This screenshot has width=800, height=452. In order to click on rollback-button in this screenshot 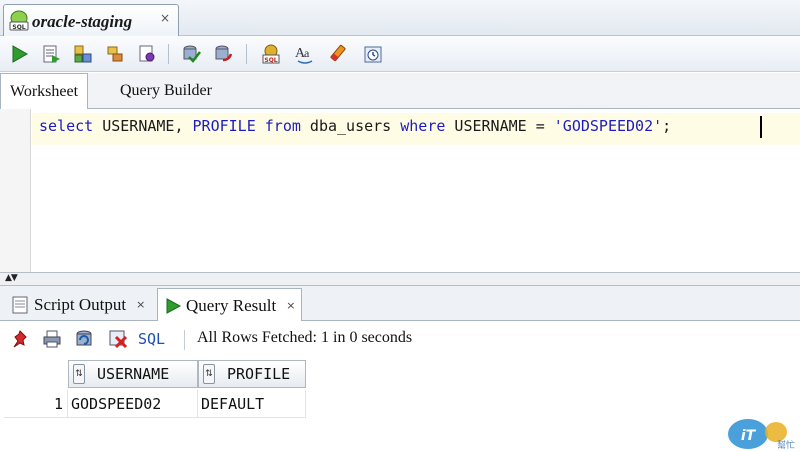, I will do `click(223, 54)`.